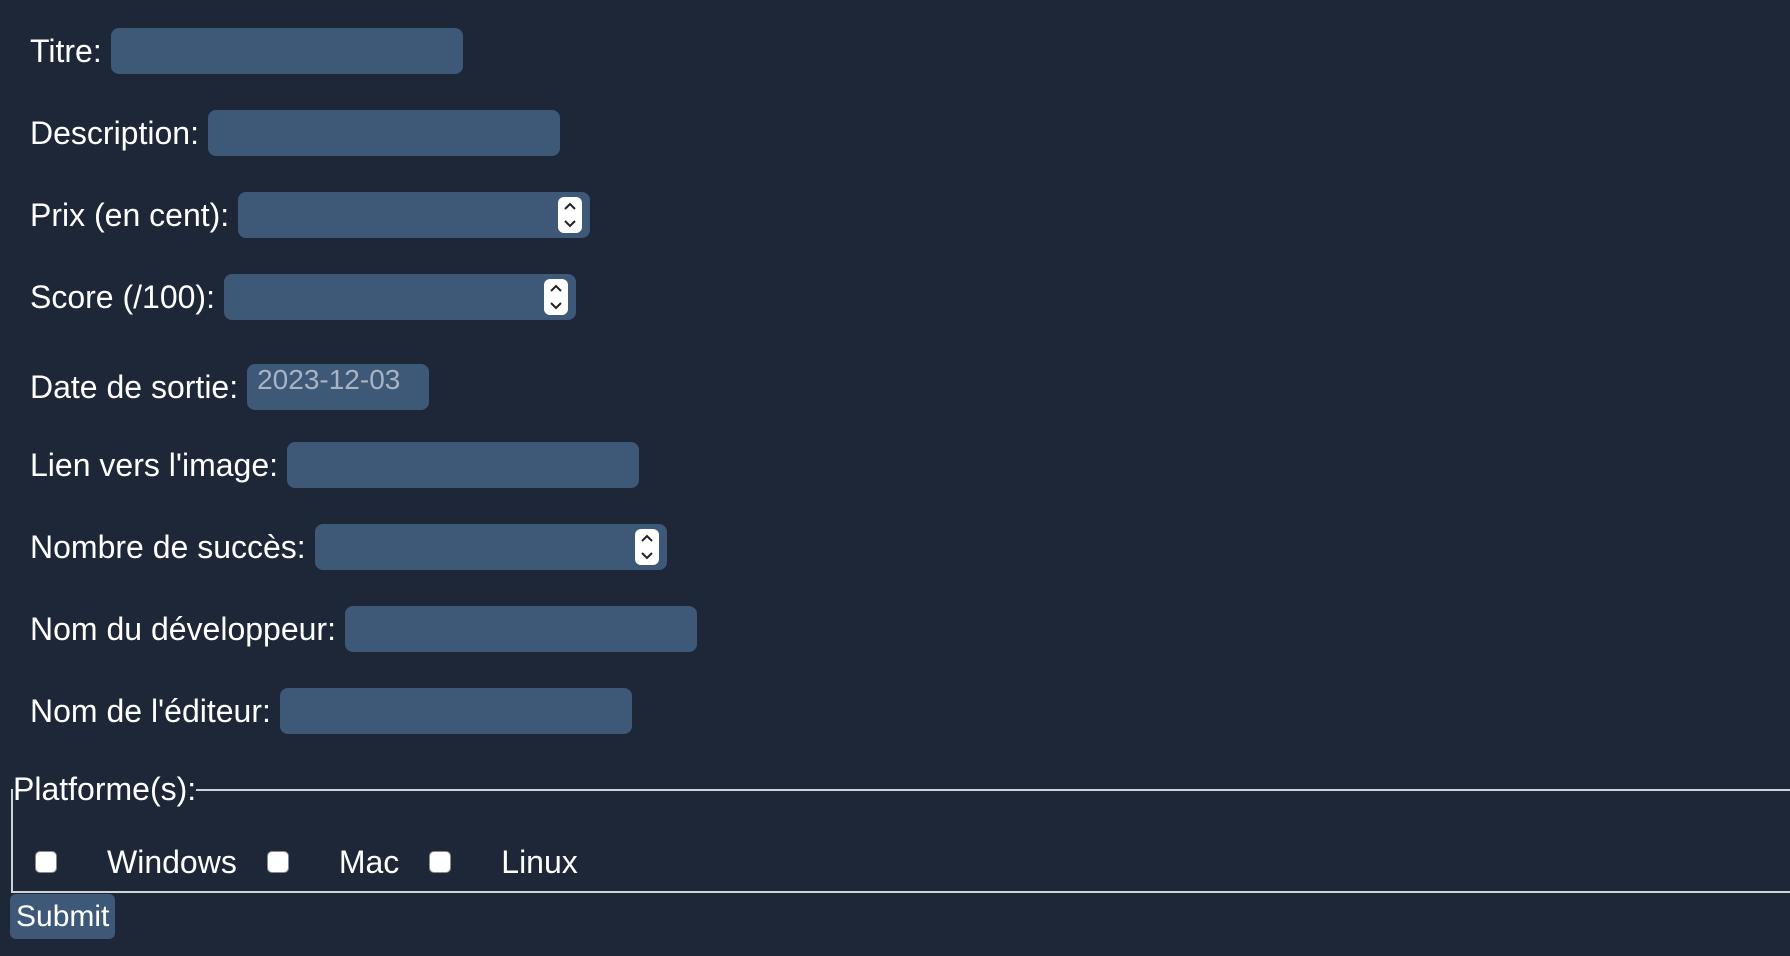 Image resolution: width=1790 pixels, height=956 pixels. What do you see at coordinates (105, 789) in the screenshot?
I see `platforms-legend: Platforme(s):` at bounding box center [105, 789].